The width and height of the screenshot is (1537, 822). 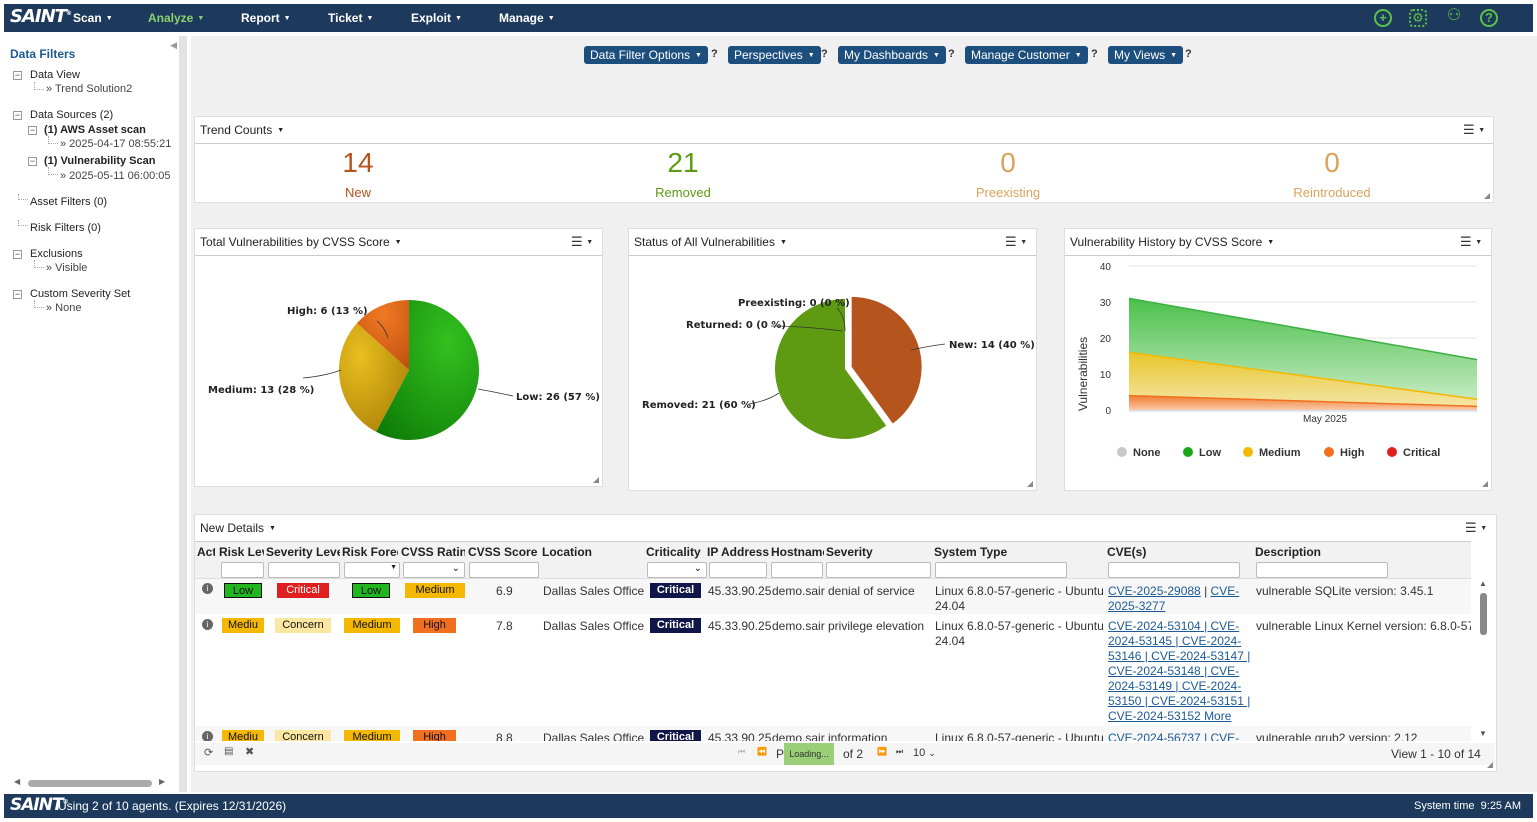 I want to click on nav-analyze: Analyze ▼, so click(x=176, y=18).